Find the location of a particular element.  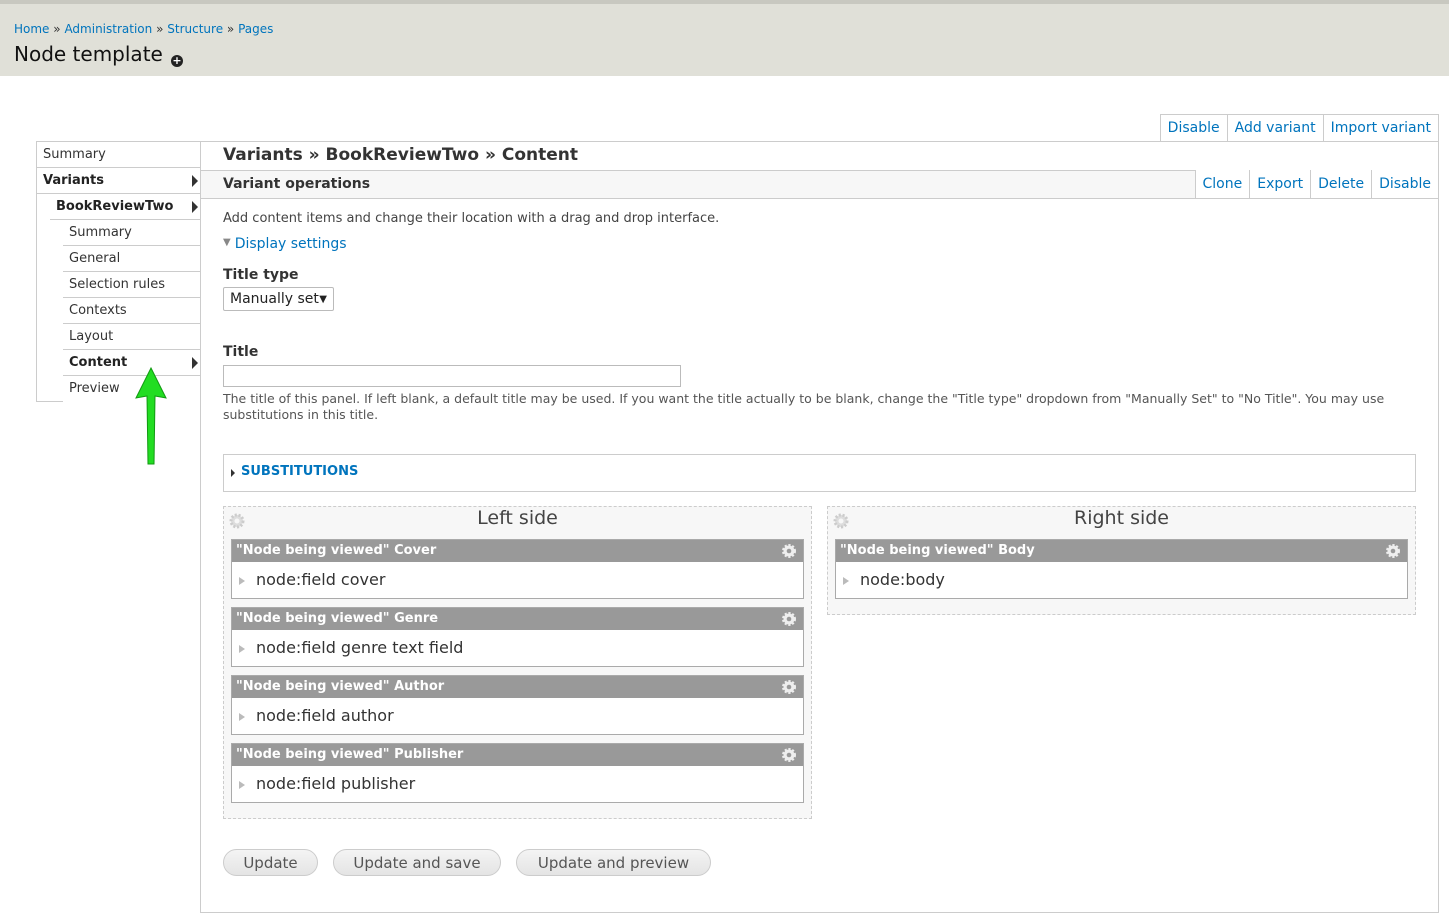

pane-header: "Node being viewed" Publisher is located at coordinates (517, 755).